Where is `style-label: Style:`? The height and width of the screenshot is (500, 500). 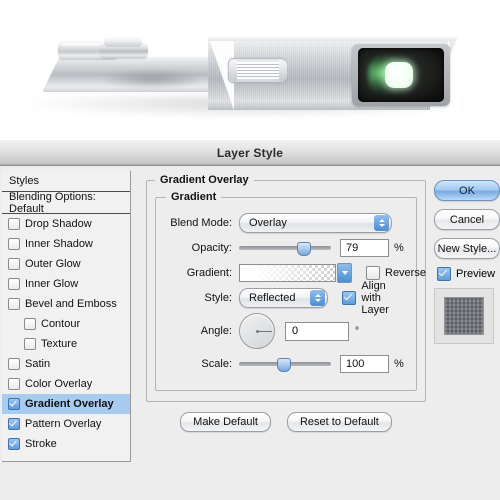
style-label: Style: is located at coordinates (218, 298).